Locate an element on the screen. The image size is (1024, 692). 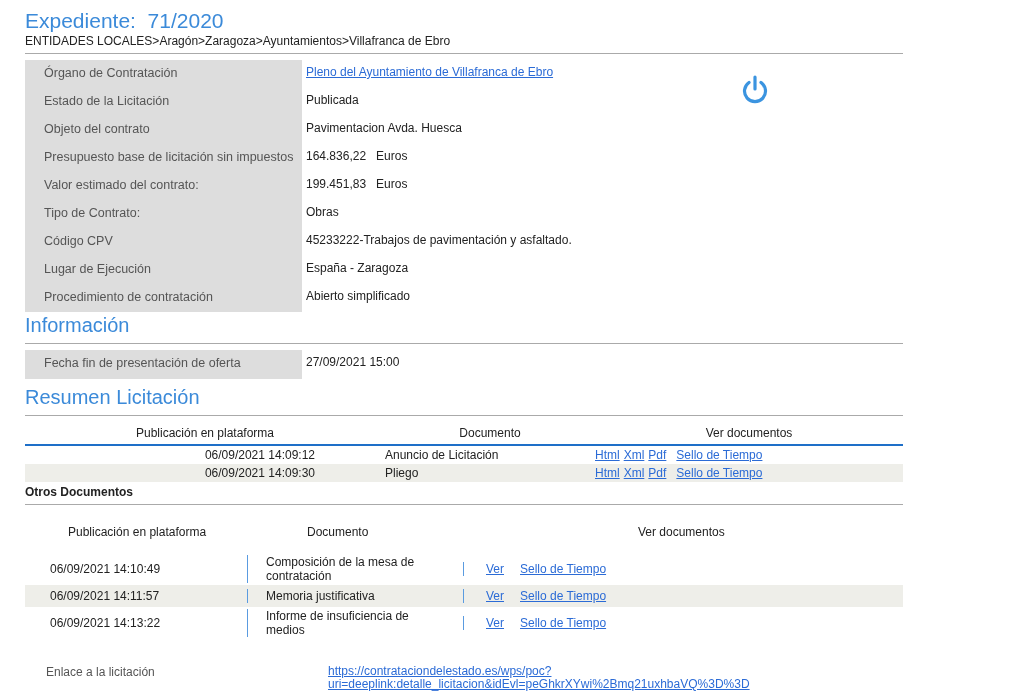
field-label: Tipo de Contrato: is located at coordinates (163, 214).